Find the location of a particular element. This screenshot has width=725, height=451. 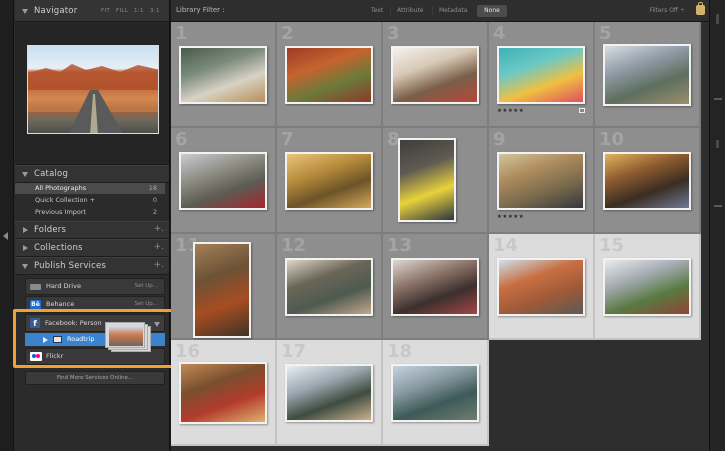

grid-cell: 4 ★★★★★ is located at coordinates (542, 75).